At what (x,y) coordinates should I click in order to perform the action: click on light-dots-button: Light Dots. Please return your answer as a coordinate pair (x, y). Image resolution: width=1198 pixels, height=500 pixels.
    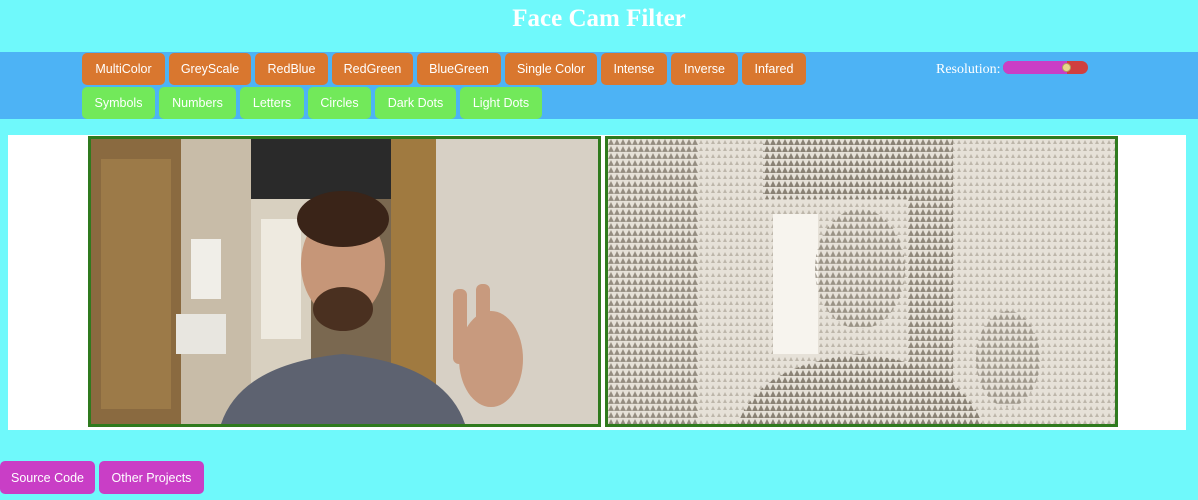
    Looking at the image, I should click on (501, 103).